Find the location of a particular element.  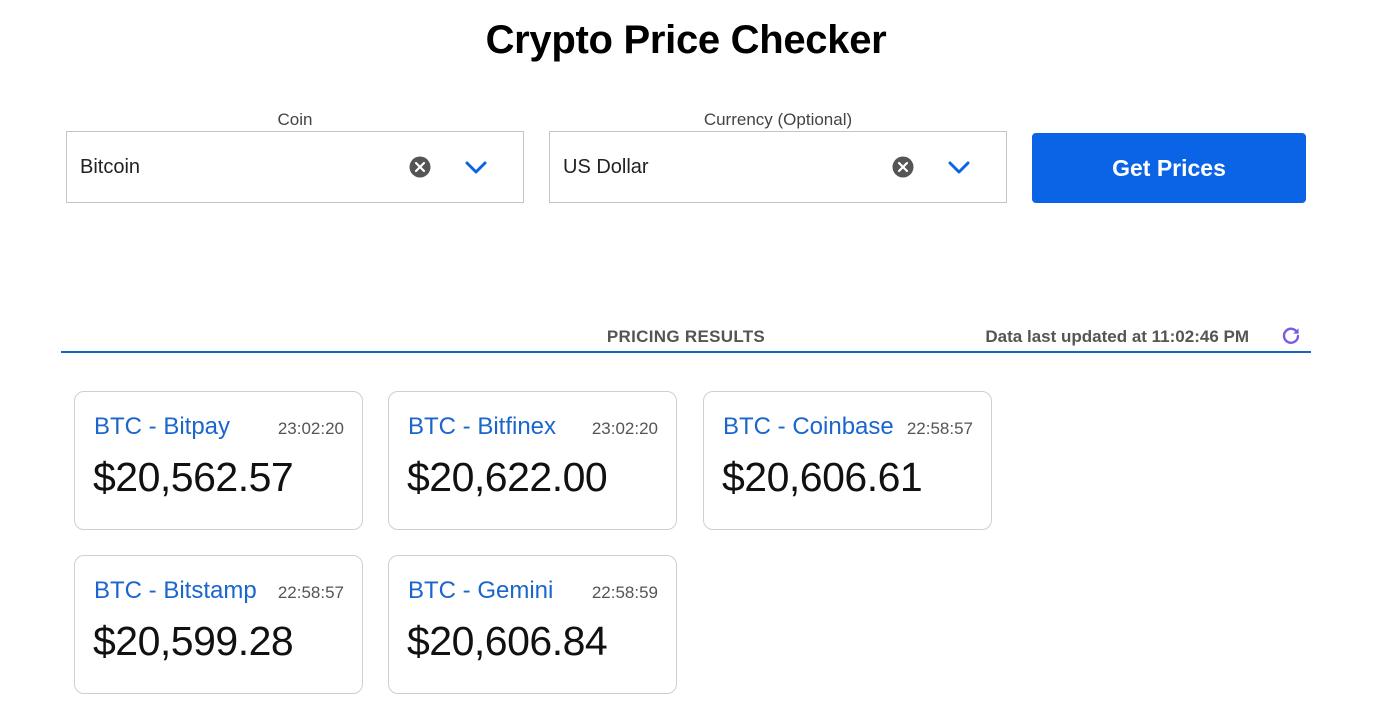

exchange-name: BTC - Bitfinex is located at coordinates (482, 426).